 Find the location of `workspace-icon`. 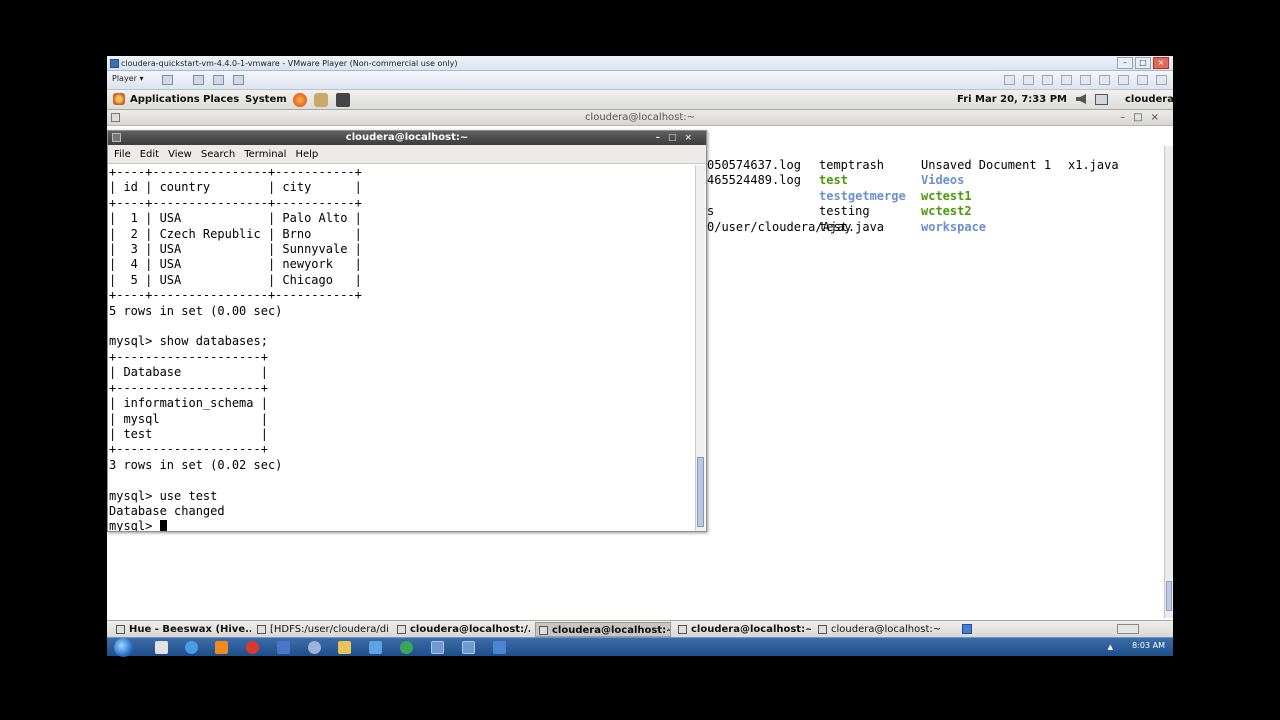

workspace-icon is located at coordinates (967, 629).